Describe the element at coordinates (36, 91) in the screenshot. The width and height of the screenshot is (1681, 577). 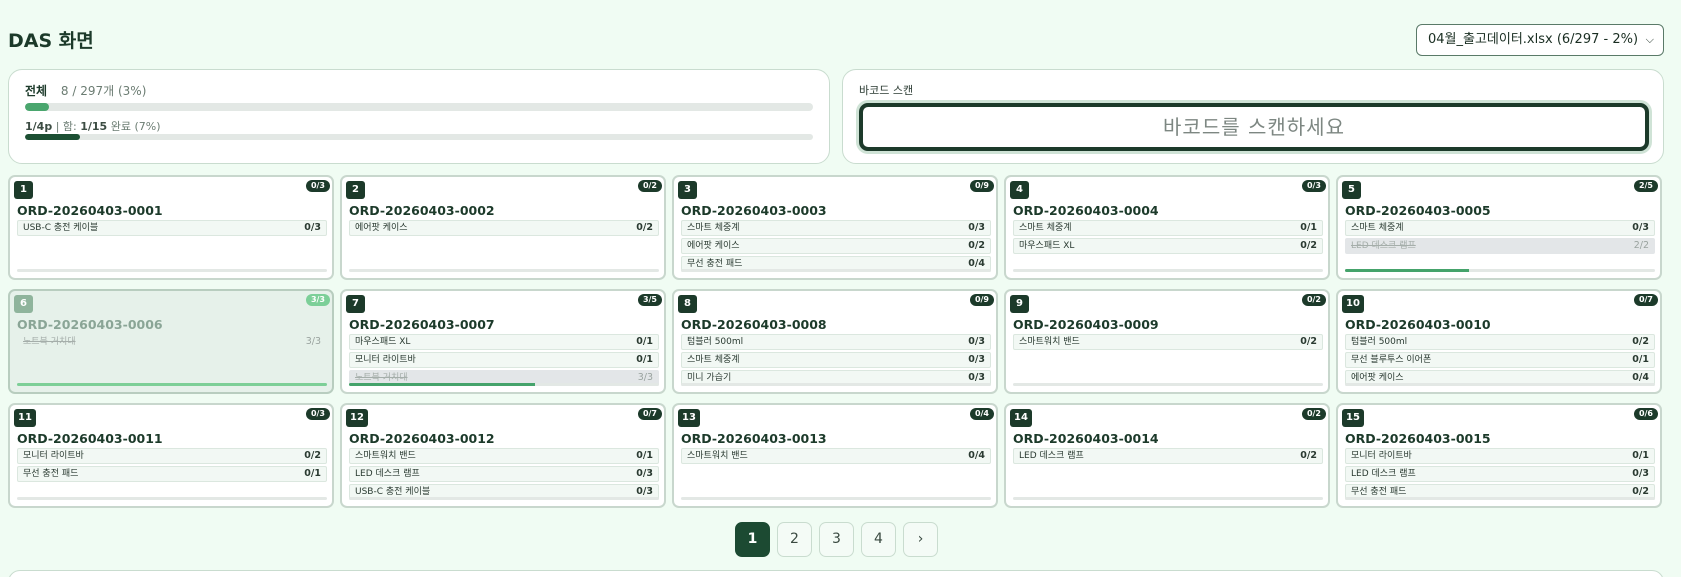
I see `overall-label: 전체` at that location.